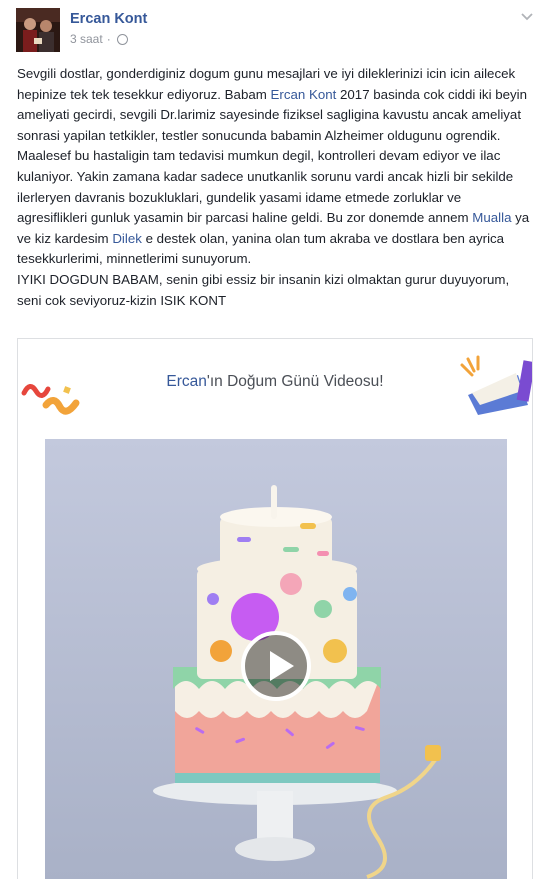  I want to click on author-name: Ercan Kont, so click(108, 19).